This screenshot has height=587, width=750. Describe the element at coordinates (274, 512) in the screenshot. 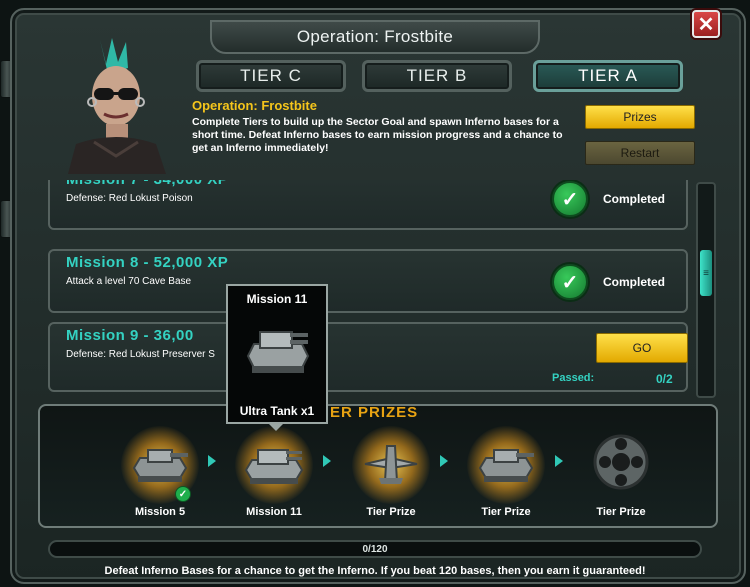

I see `prize-label: Mission 11` at that location.